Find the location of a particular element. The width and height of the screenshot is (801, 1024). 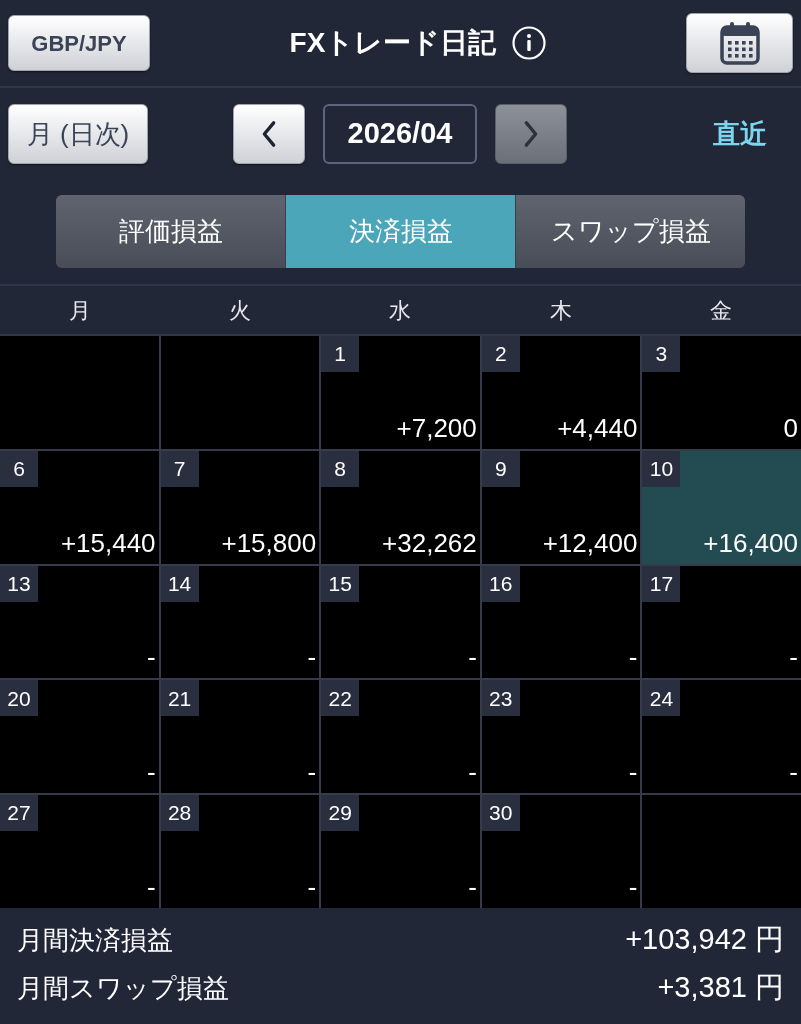

day-cell: 29 - is located at coordinates (400, 851).